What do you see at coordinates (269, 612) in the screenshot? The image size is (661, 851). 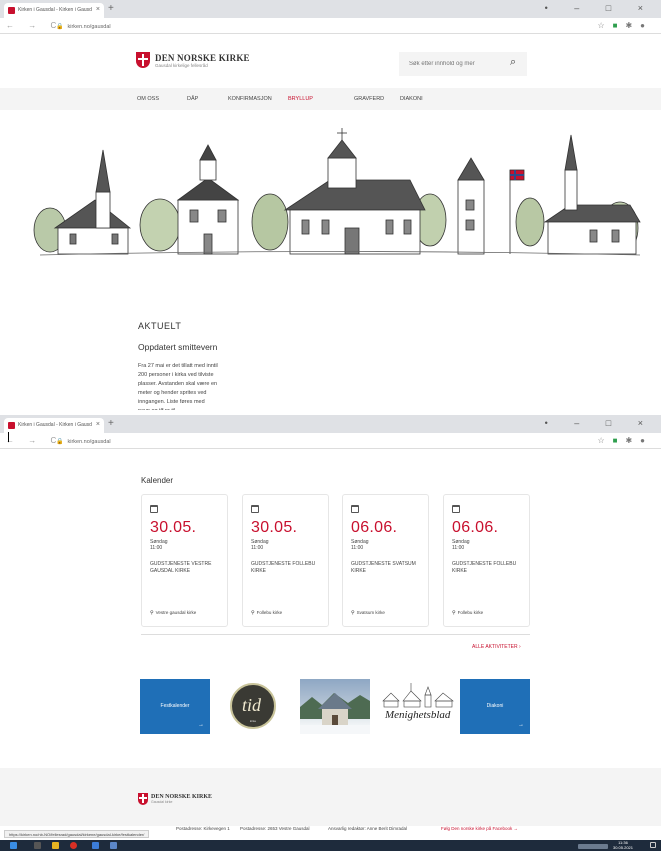 I see `event-place-label: Follebu kirke` at bounding box center [269, 612].